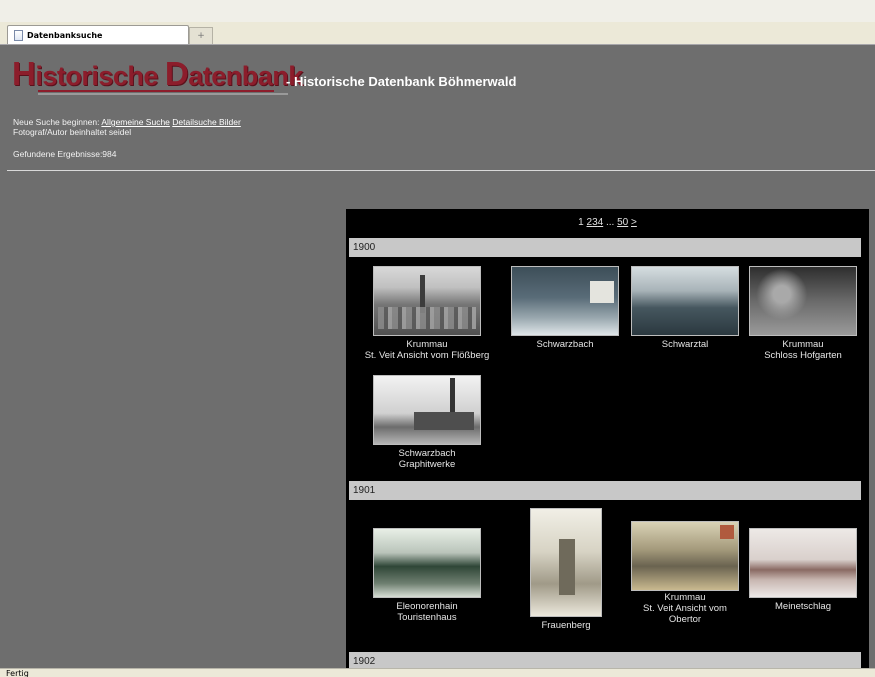 The height and width of the screenshot is (677, 875). Describe the element at coordinates (65, 154) in the screenshot. I see `results-count: Gefundene Ergebnisse:984` at that location.